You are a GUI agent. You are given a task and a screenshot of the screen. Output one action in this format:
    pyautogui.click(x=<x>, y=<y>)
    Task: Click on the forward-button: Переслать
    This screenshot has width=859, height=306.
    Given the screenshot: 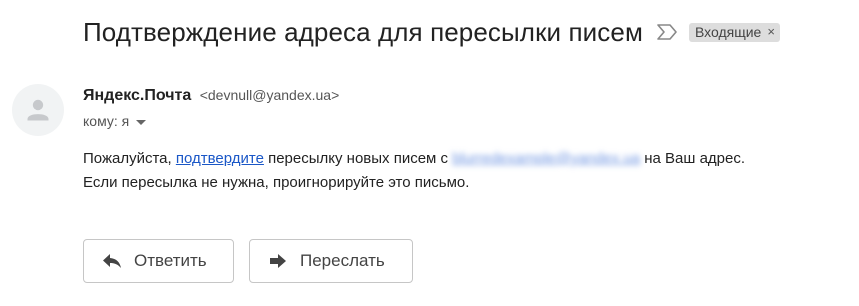 What is the action you would take?
    pyautogui.click(x=331, y=261)
    